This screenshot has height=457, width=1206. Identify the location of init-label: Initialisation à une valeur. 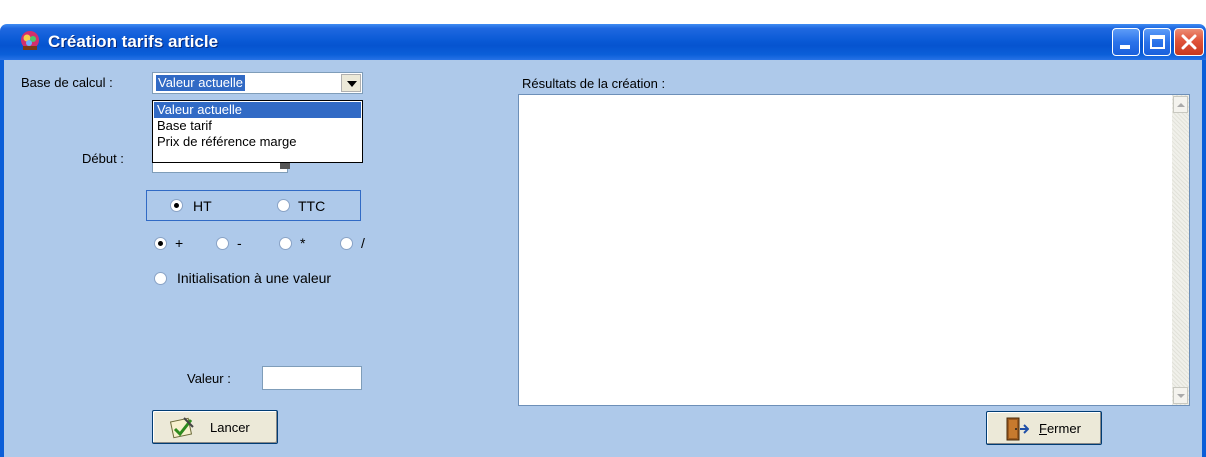
(254, 278).